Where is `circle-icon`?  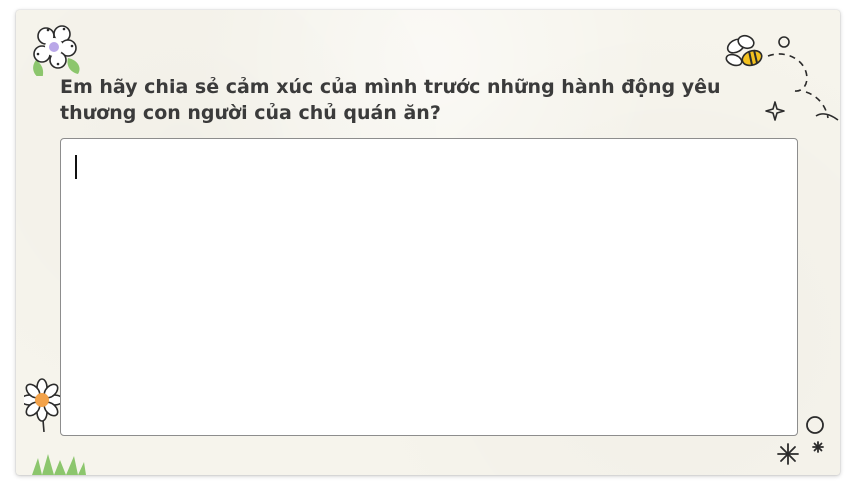
circle-icon is located at coordinates (815, 425).